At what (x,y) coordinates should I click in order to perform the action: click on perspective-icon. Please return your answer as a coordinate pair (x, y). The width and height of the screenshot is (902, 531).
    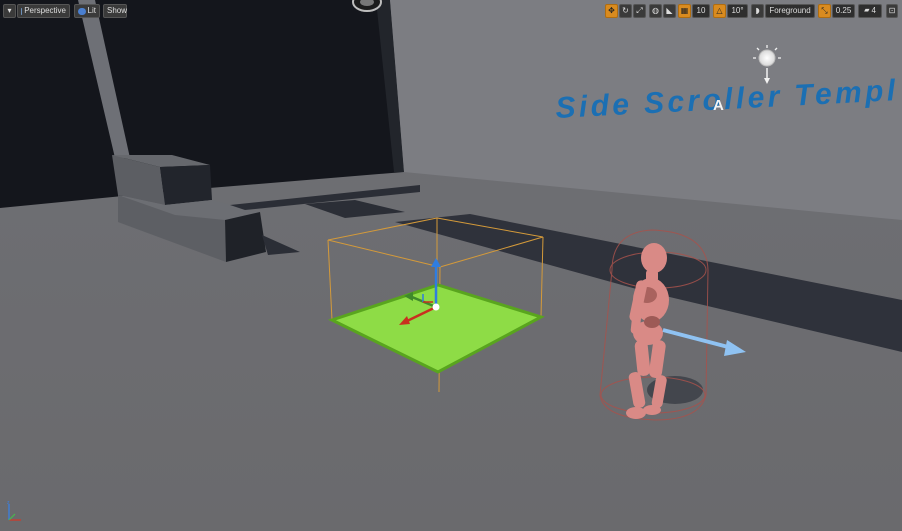
    Looking at the image, I should click on (22, 11).